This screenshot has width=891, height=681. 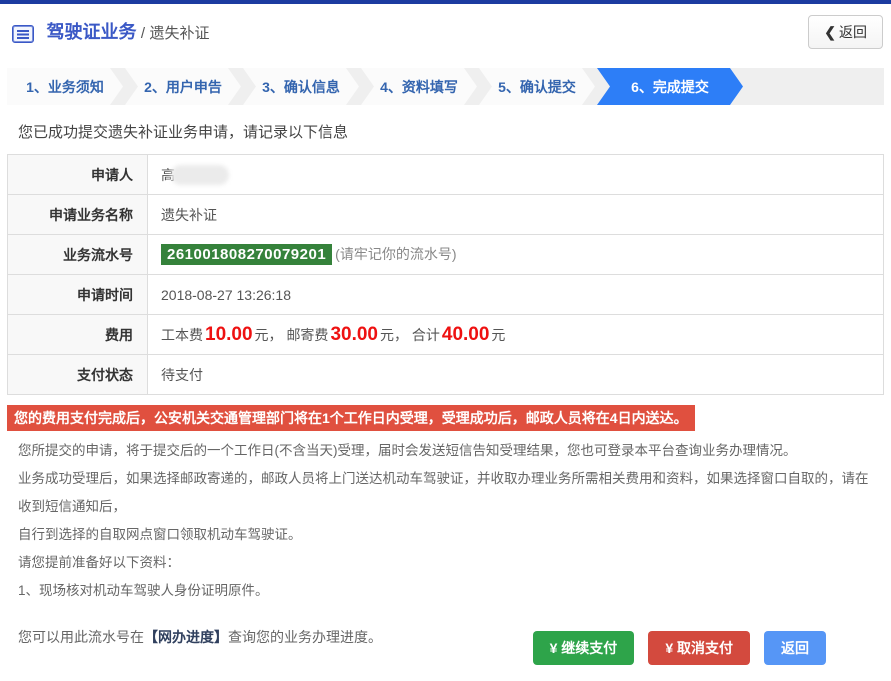 What do you see at coordinates (91, 32) in the screenshot?
I see `page-title: 驾驶证业务` at bounding box center [91, 32].